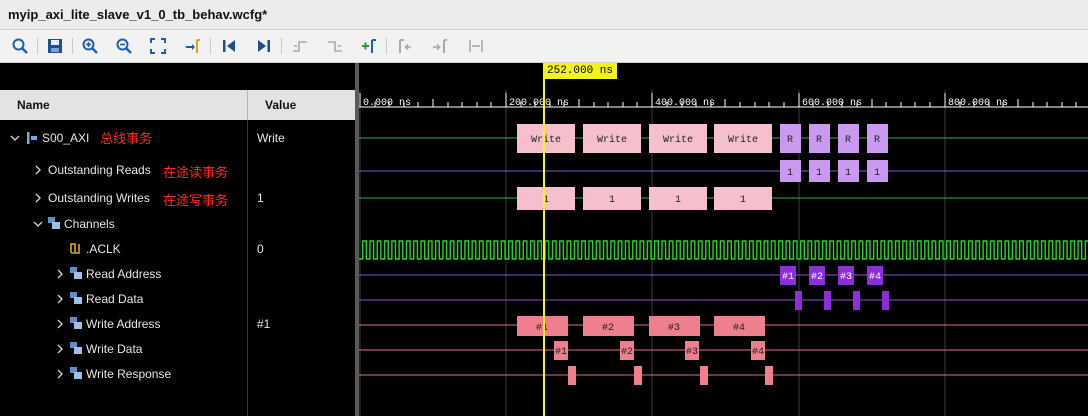  Describe the element at coordinates (300, 46) in the screenshot. I see `previous-transition-icon` at that location.